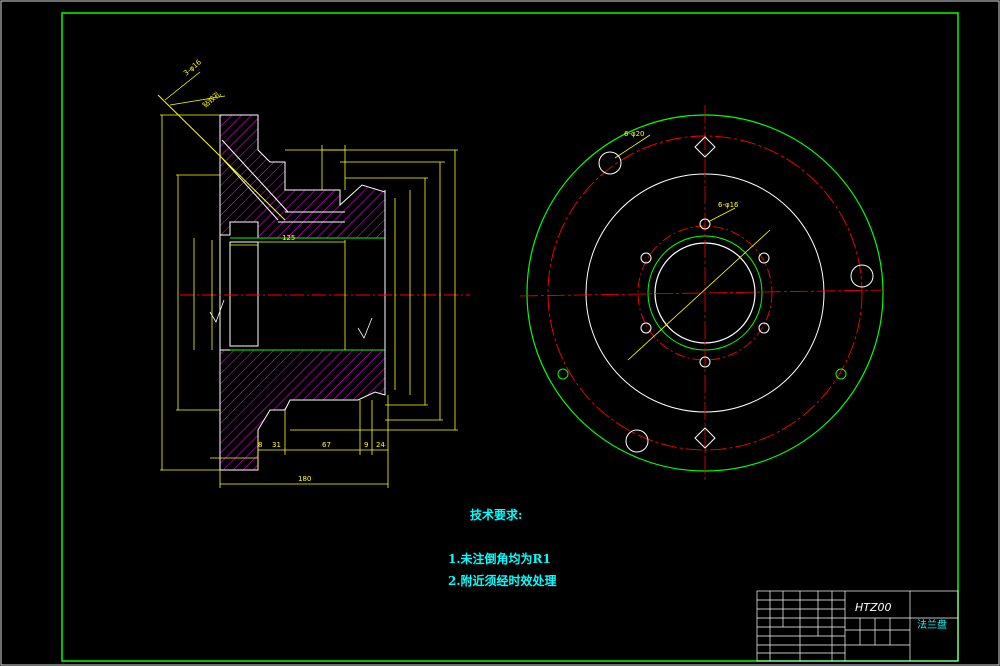 The image size is (1000, 666). What do you see at coordinates (192, 68) in the screenshot?
I see `dim-oblique-hole: 3-φ16` at bounding box center [192, 68].